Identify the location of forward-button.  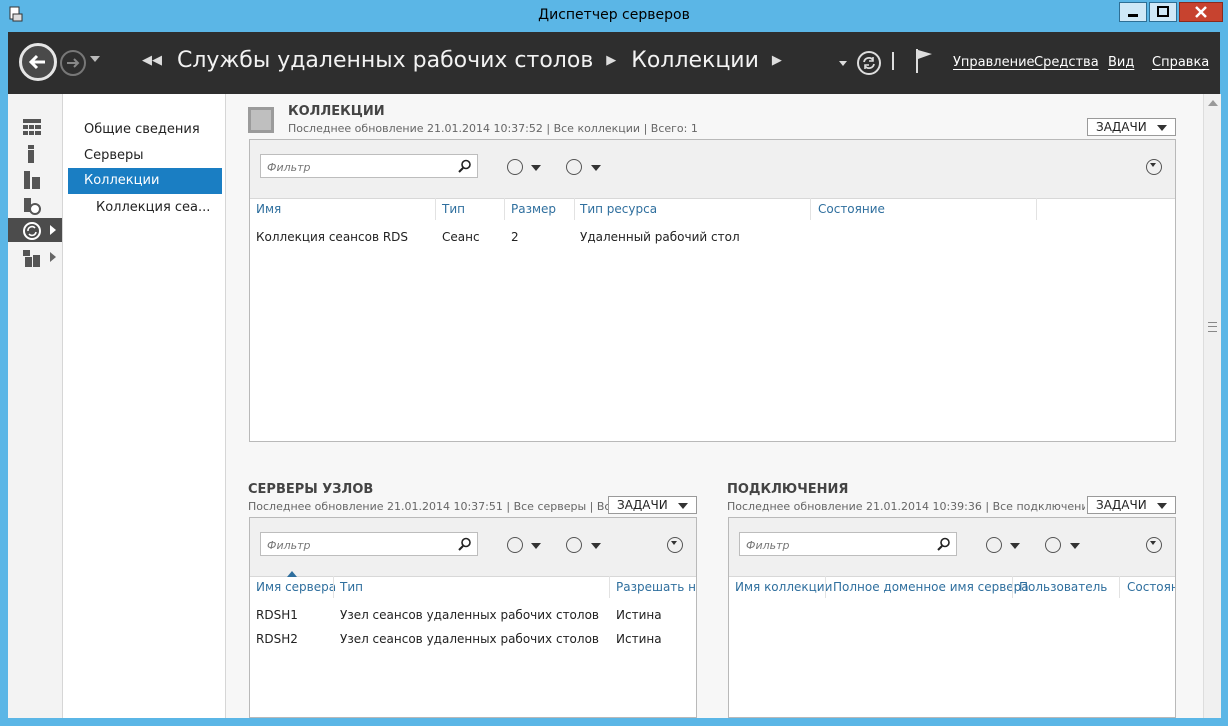
(73, 63).